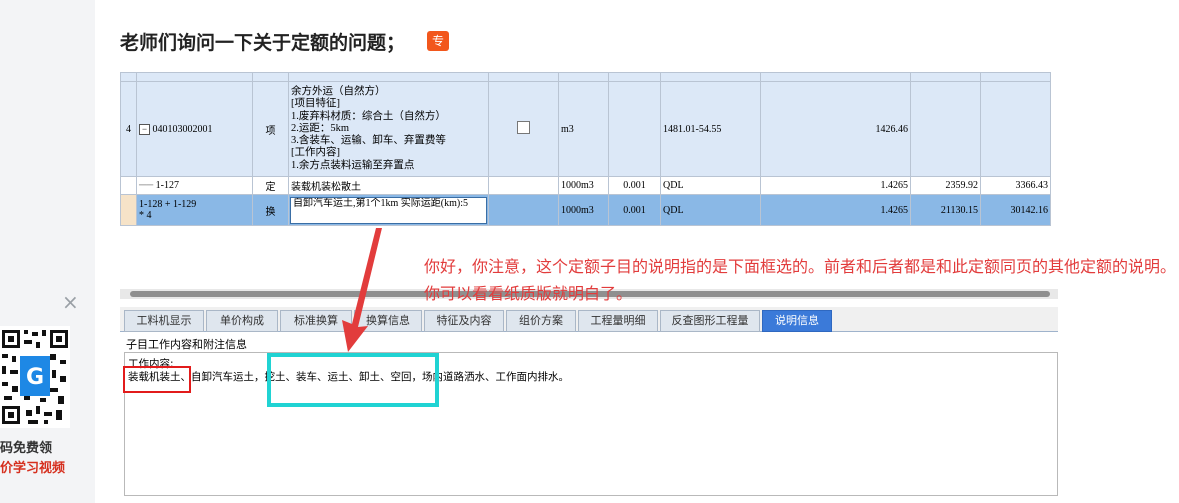  Describe the element at coordinates (1015, 129) in the screenshot. I see `row-total` at that location.